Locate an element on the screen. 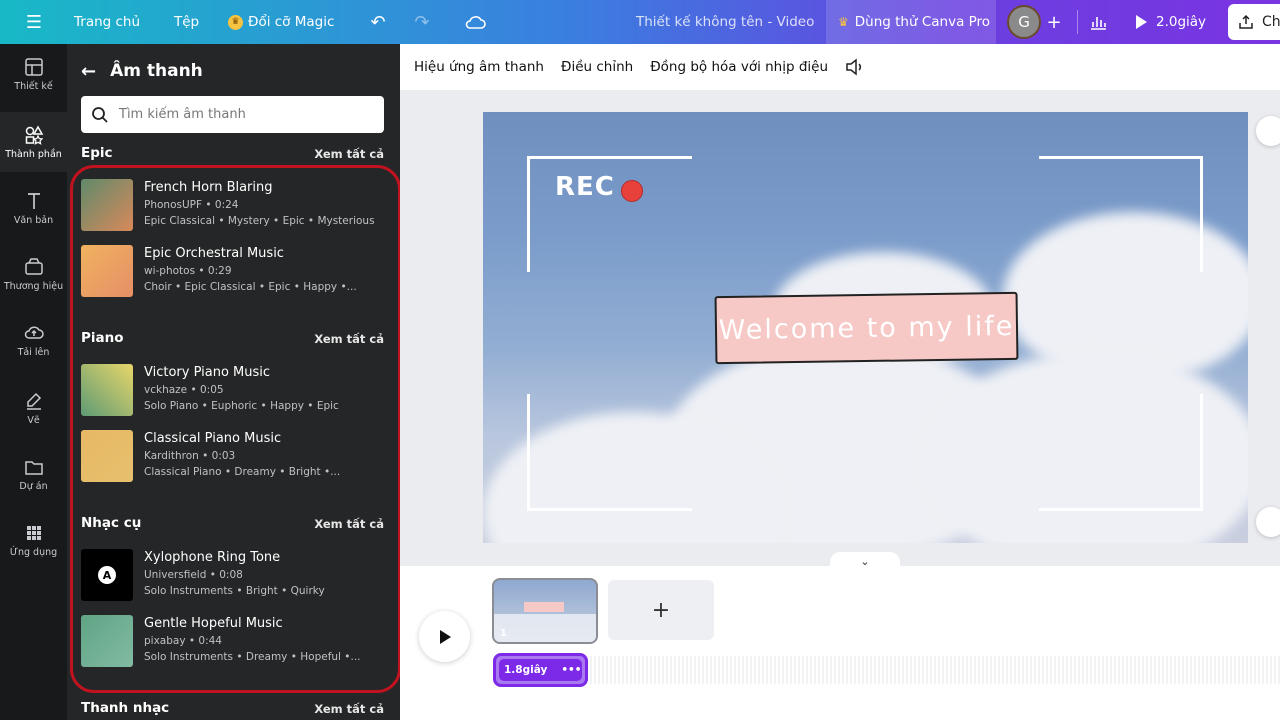  back-arrow-icon: ← is located at coordinates (88, 71).